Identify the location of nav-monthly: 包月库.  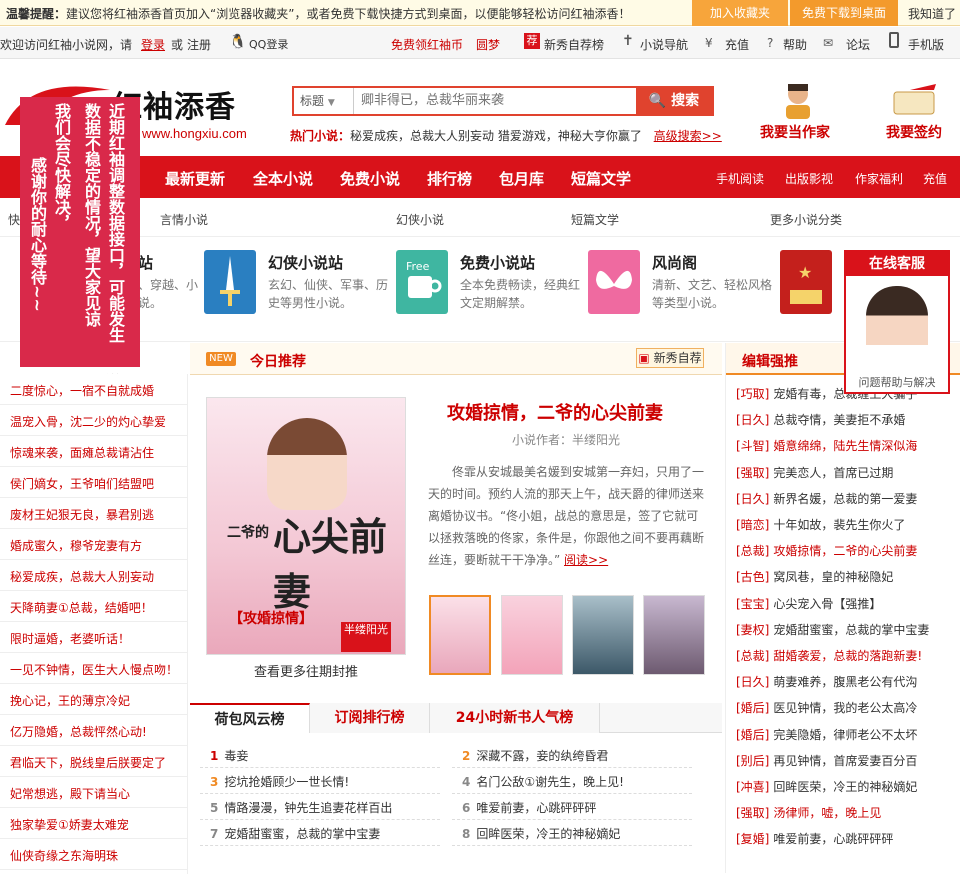
(521, 178).